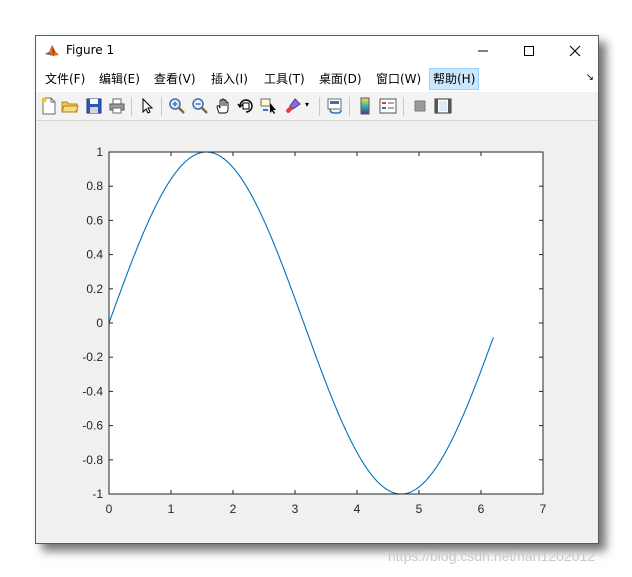 The height and width of the screenshot is (577, 632). Describe the element at coordinates (419, 509) in the screenshot. I see `x-tick-label: 5` at that location.